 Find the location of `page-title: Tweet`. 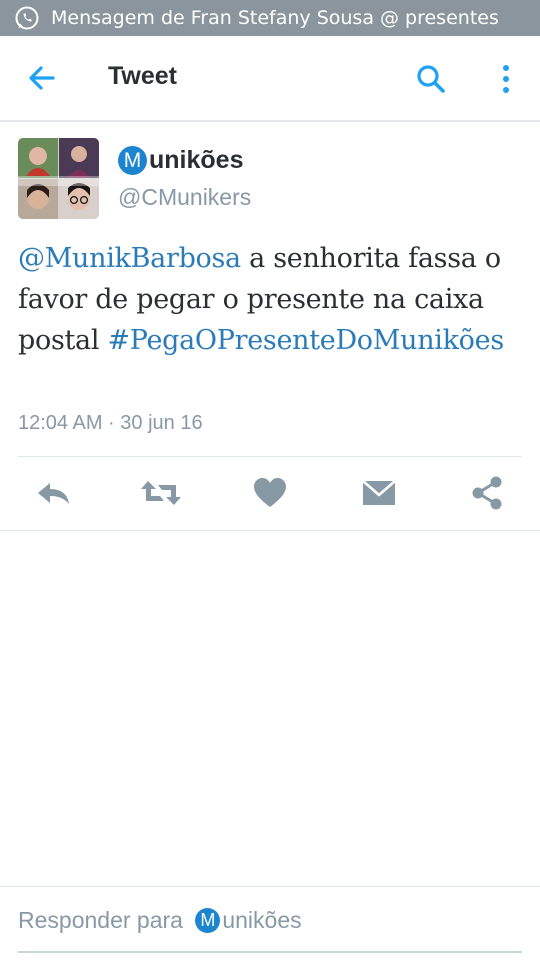

page-title: Tweet is located at coordinates (142, 76).